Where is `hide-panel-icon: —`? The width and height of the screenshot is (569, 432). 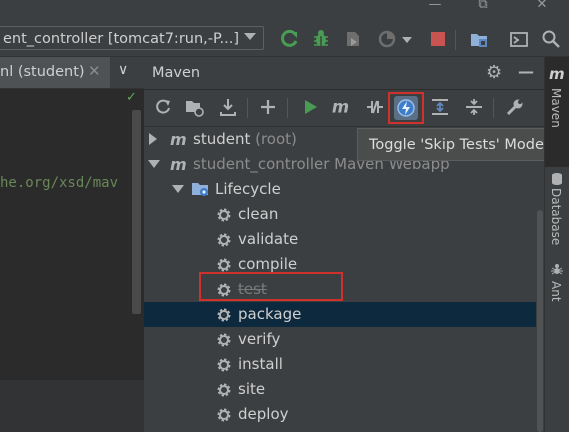
hide-panel-icon: — is located at coordinates (526, 71).